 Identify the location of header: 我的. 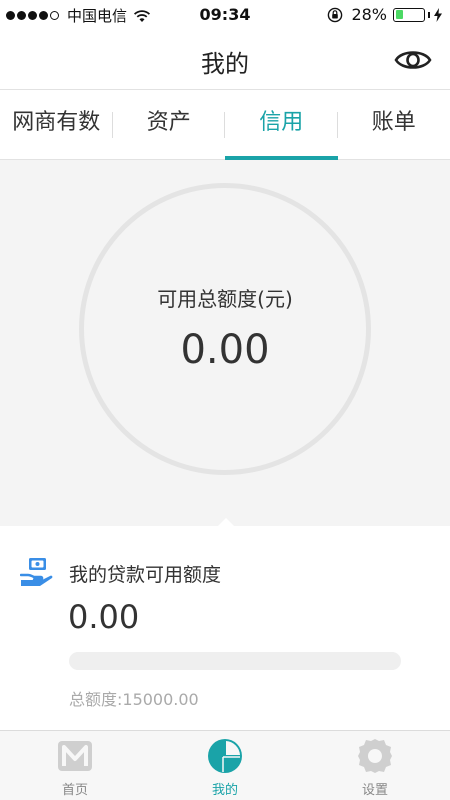
(225, 60).